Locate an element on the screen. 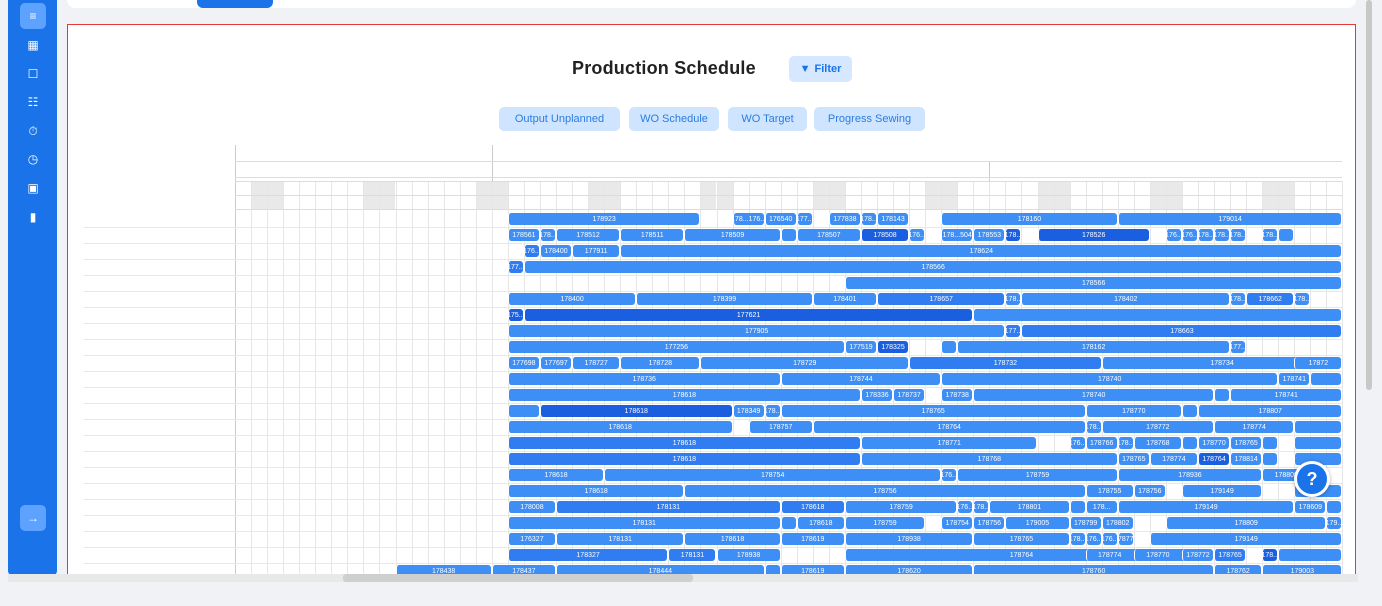 Image resolution: width=1382 pixels, height=606 pixels. schedule-bar: 178609 is located at coordinates (1310, 507).